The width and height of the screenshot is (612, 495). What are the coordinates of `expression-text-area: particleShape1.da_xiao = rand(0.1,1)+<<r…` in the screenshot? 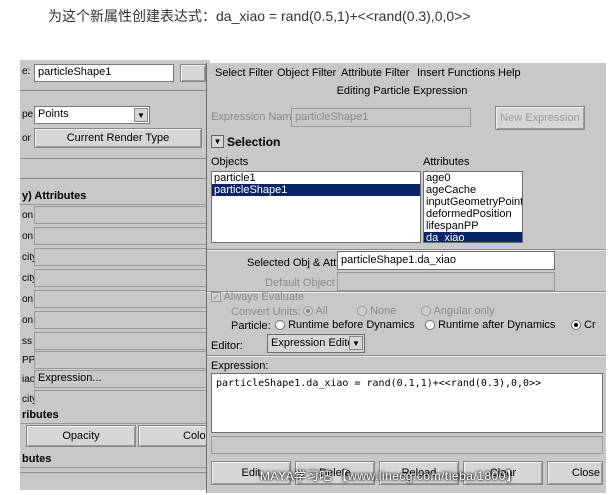 It's located at (407, 403).